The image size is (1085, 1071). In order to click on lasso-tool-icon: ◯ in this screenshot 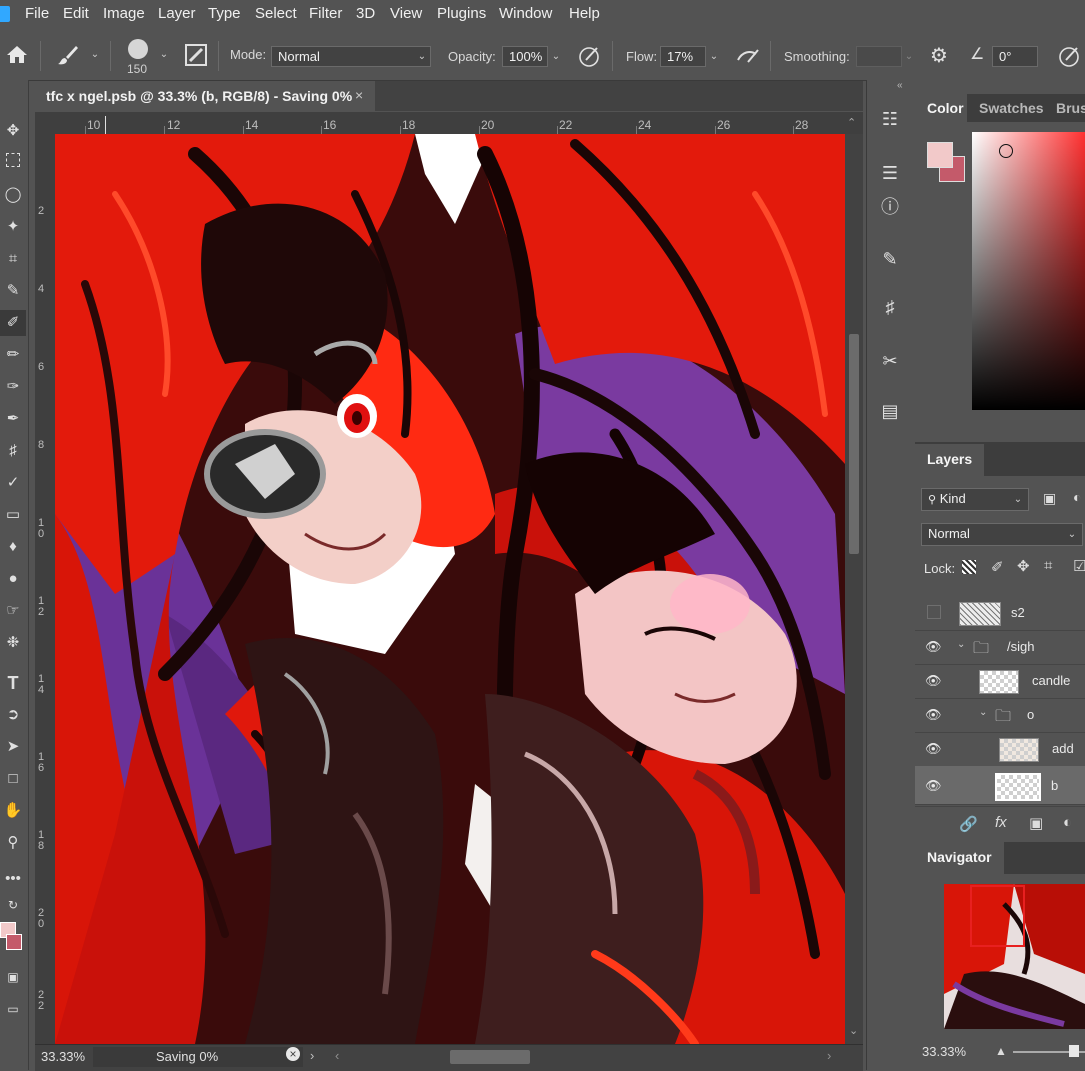, I will do `click(13, 195)`.